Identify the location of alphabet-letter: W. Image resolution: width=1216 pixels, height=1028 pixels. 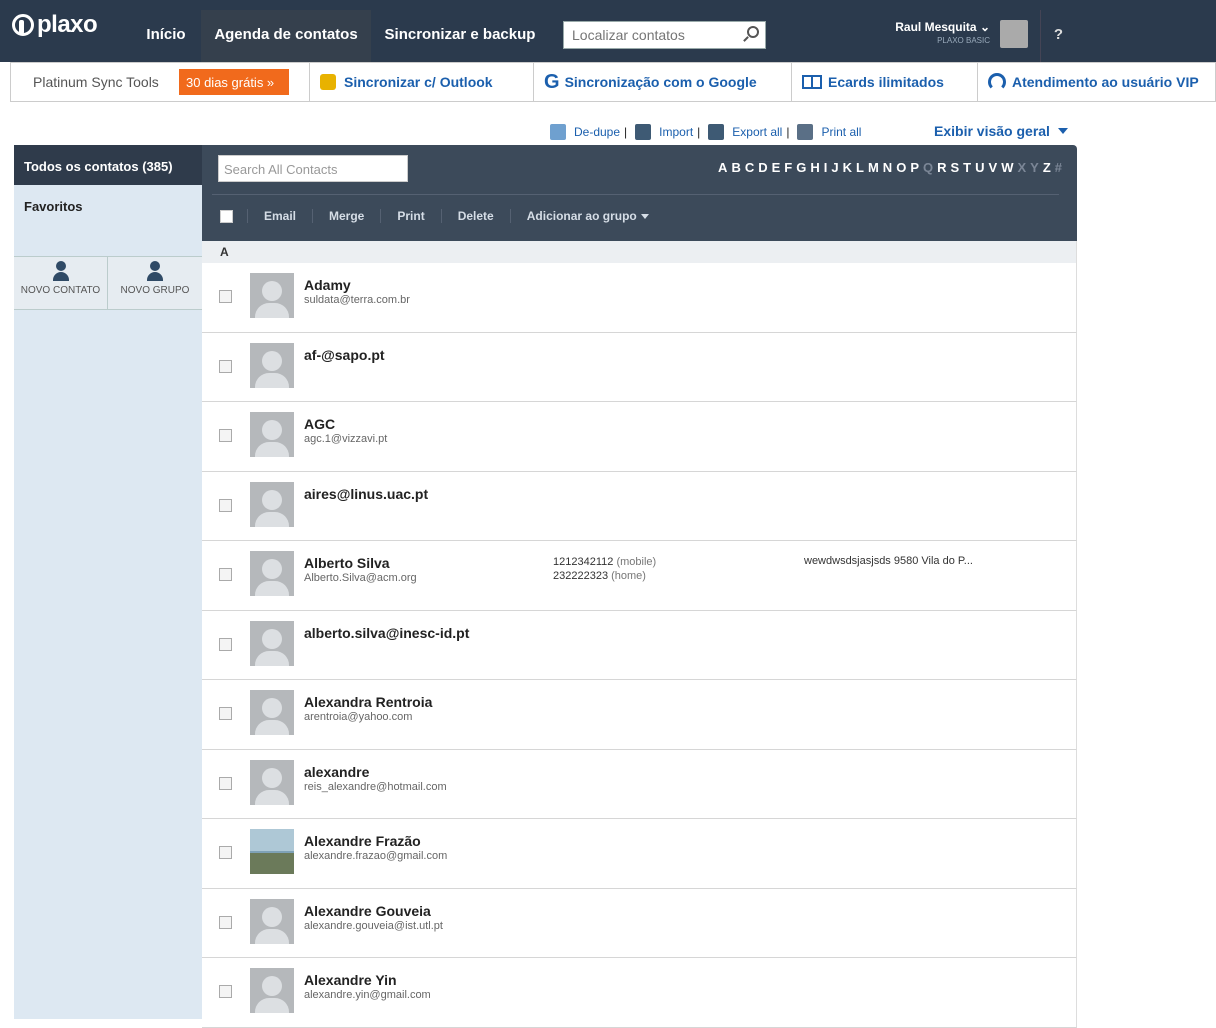
(1007, 167).